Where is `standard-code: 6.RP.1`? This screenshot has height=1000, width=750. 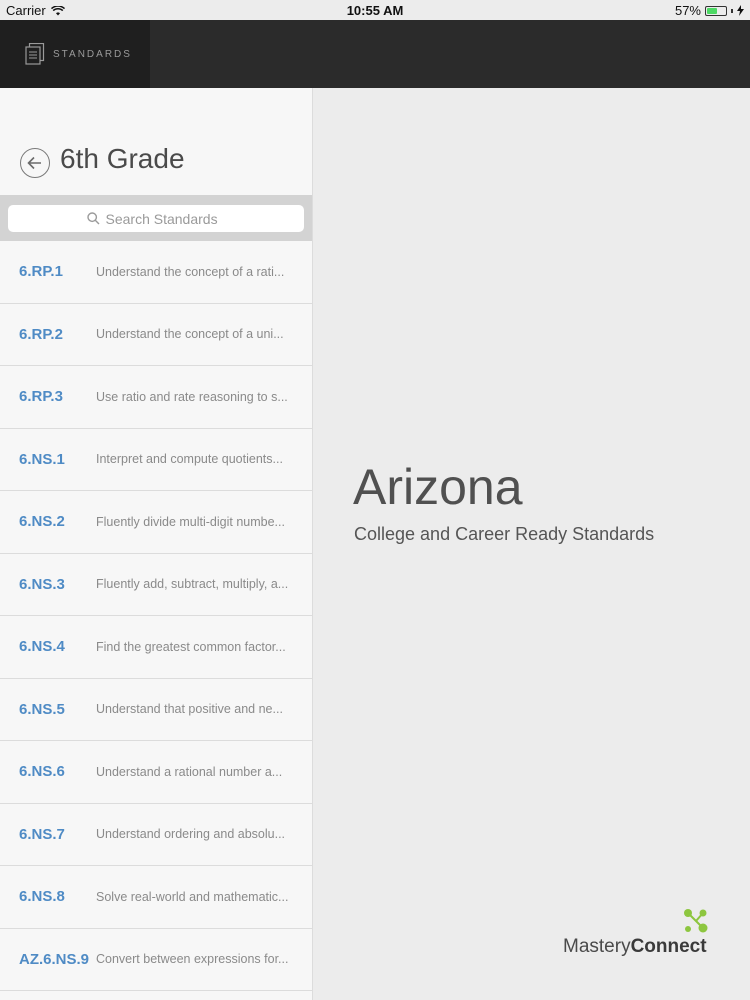 standard-code: 6.RP.1 is located at coordinates (41, 272).